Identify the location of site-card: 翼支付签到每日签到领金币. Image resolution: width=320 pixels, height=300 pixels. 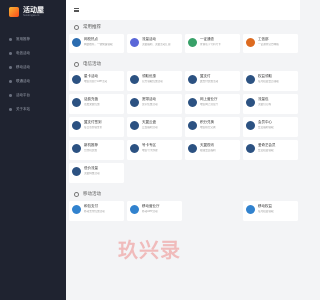
(96, 127).